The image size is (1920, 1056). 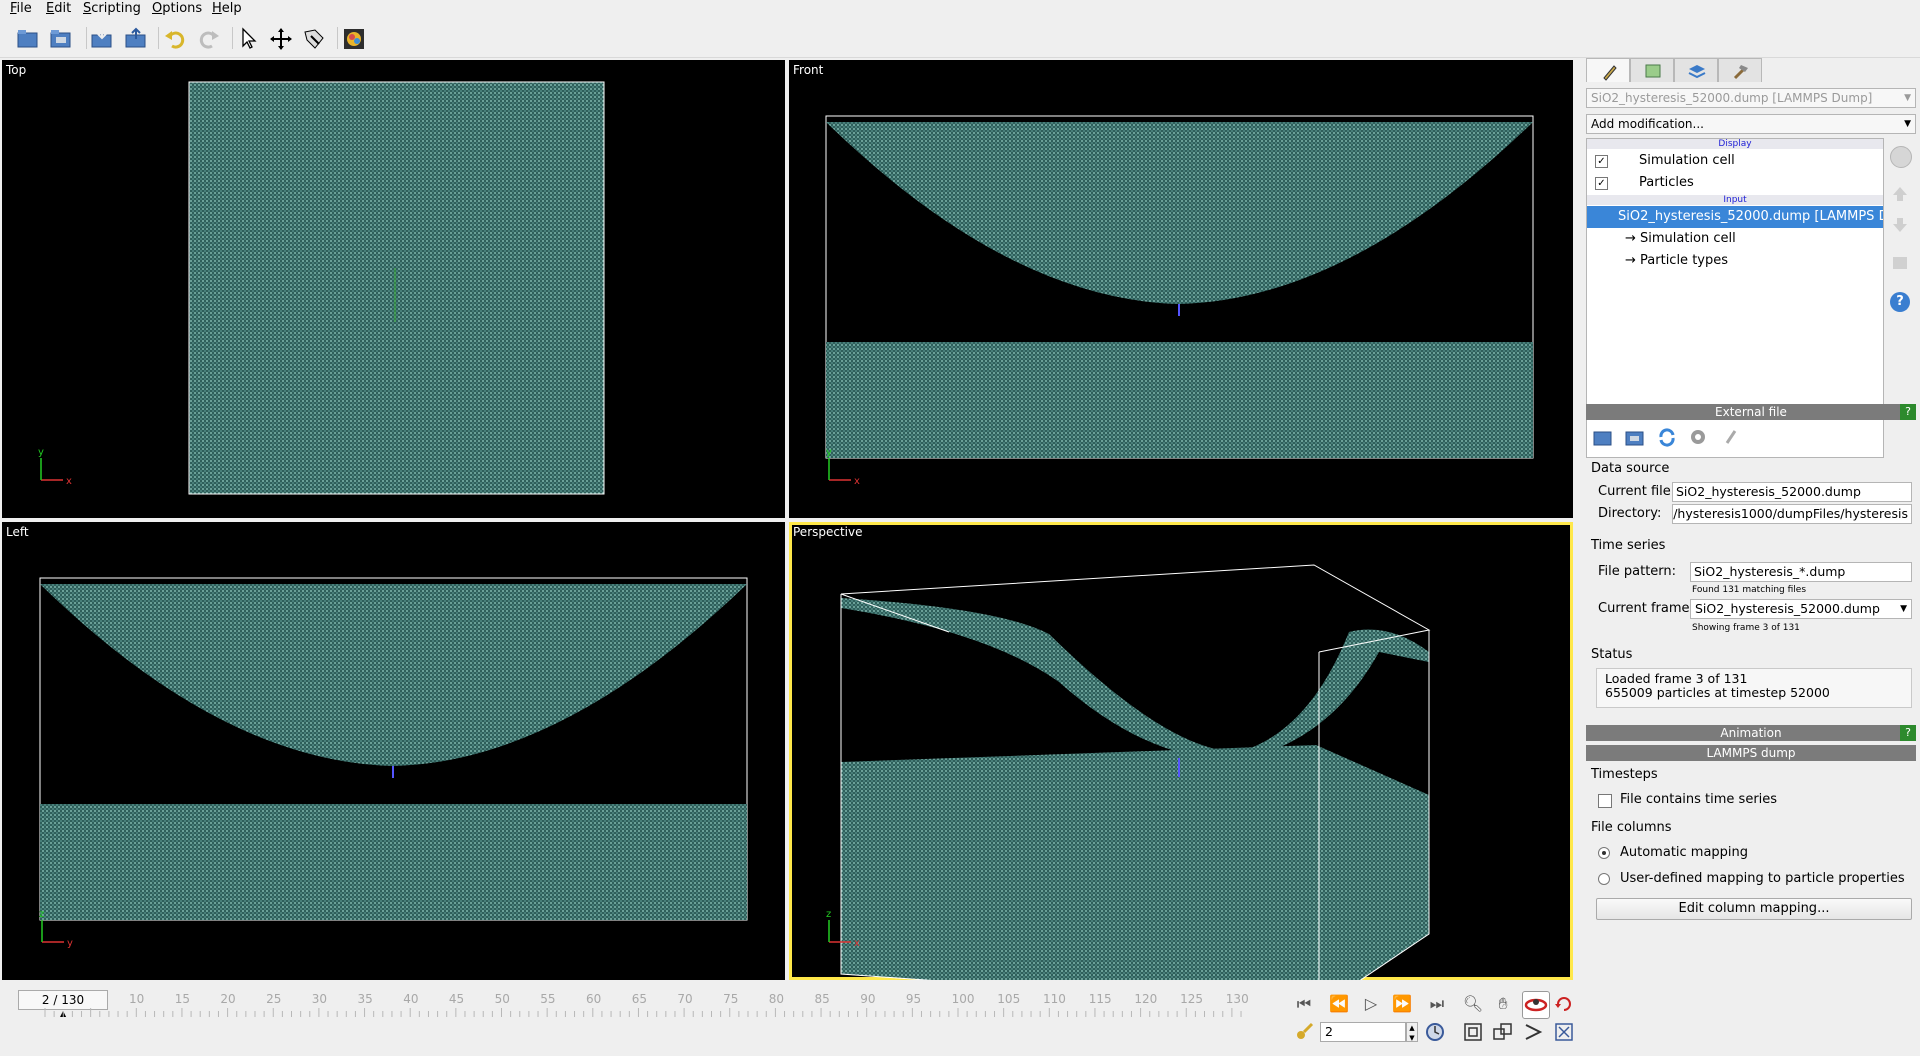 What do you see at coordinates (1536, 1005) in the screenshot?
I see `orbit-icon` at bounding box center [1536, 1005].